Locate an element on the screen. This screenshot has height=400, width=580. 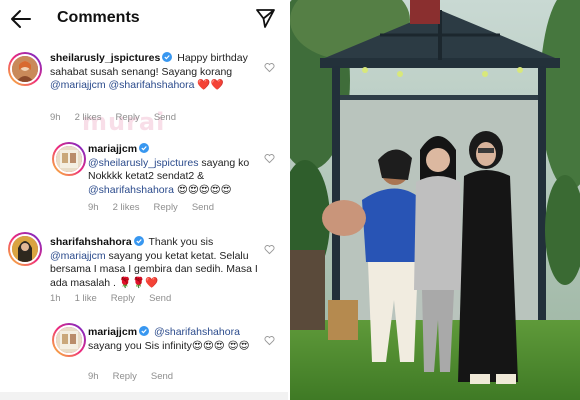
mention-link: @sheilarusly_jspictures is located at coordinates (143, 163).